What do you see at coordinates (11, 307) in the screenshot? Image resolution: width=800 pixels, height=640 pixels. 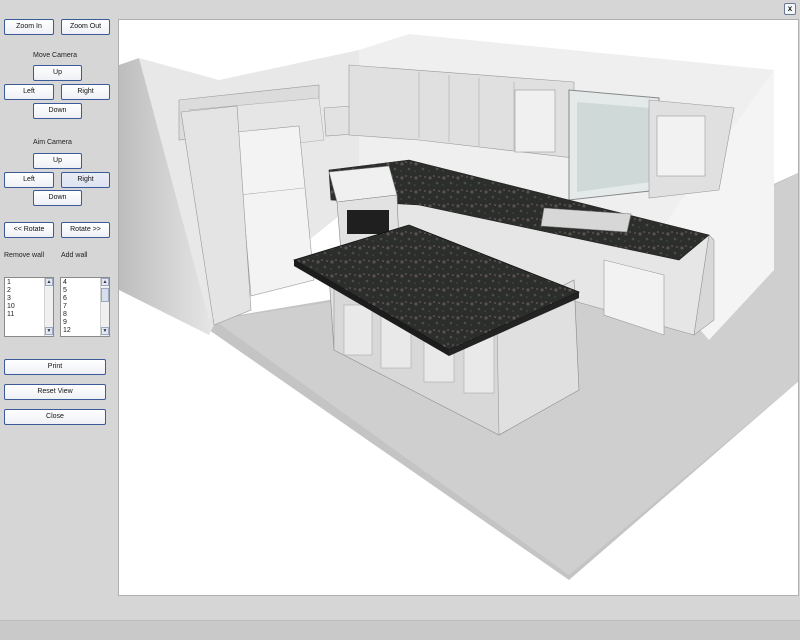 I see `list-item: 10` at bounding box center [11, 307].